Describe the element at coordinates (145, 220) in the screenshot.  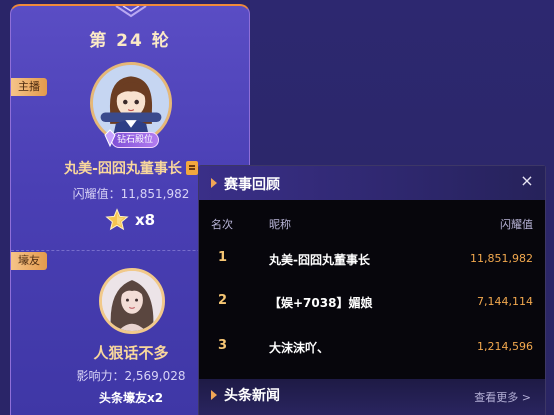
I see `host-star-count: x8` at that location.